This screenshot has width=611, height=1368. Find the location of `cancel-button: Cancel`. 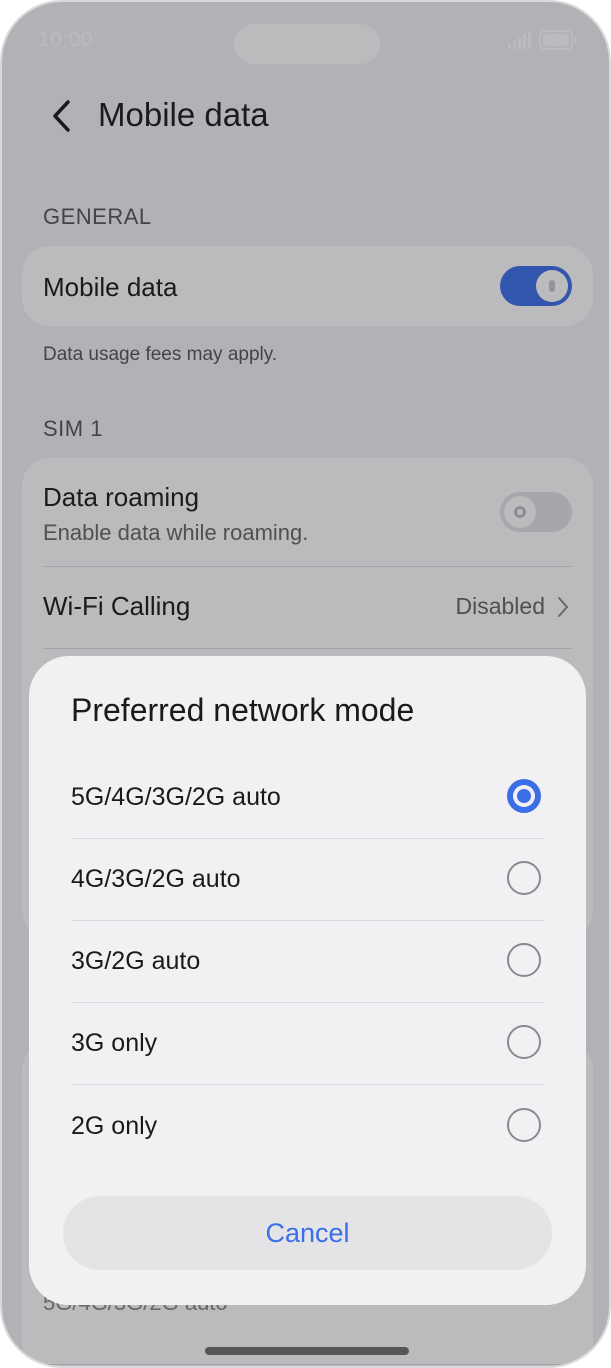

cancel-button: Cancel is located at coordinates (307, 1233).